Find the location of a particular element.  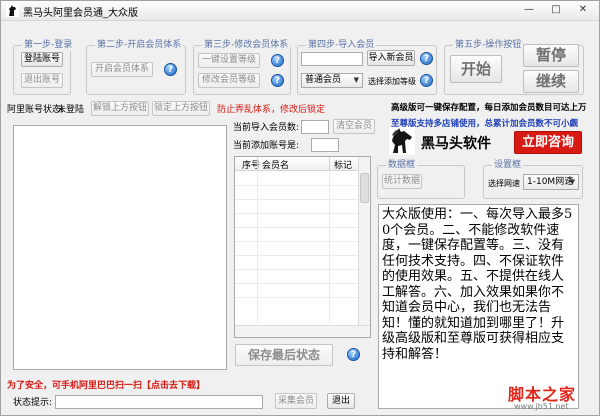

current-account-label: 当前添加账号是: is located at coordinates (266, 146).